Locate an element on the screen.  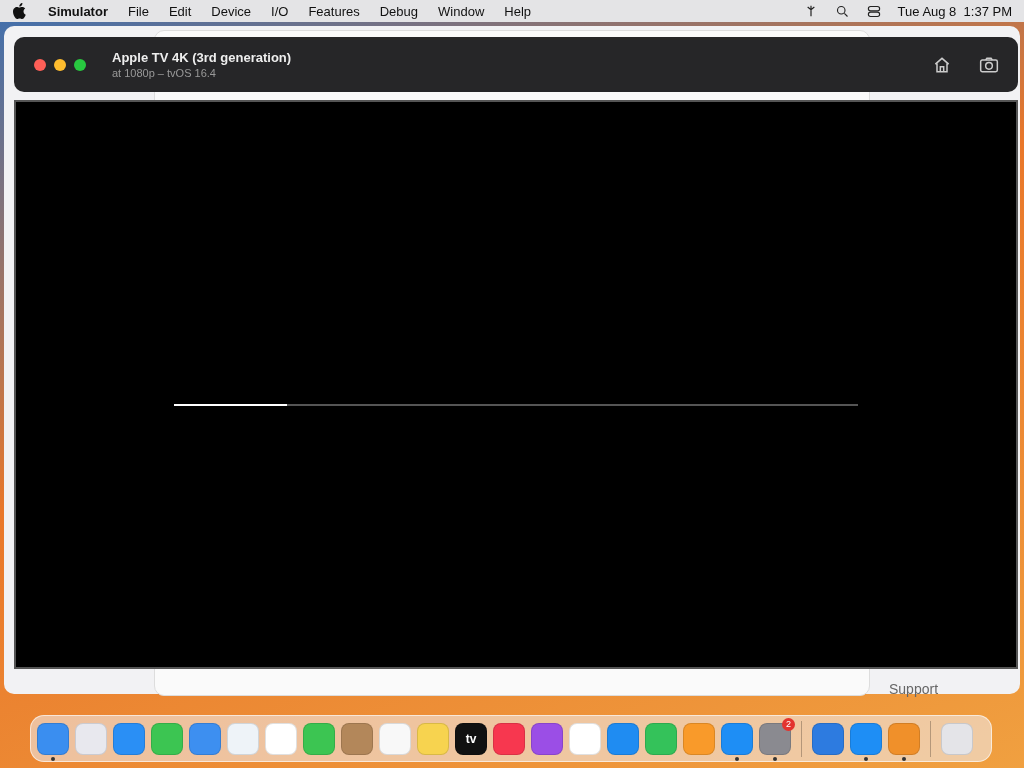
menu-item: Device is located at coordinates (231, 11).